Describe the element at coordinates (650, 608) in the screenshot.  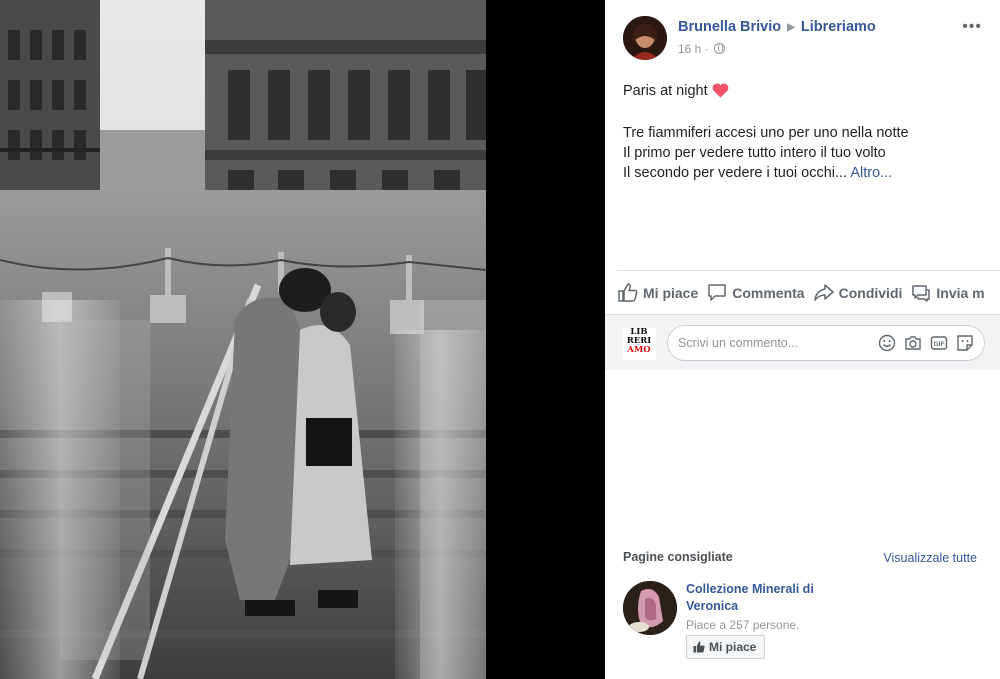
I see `suggested-page-avatar` at that location.